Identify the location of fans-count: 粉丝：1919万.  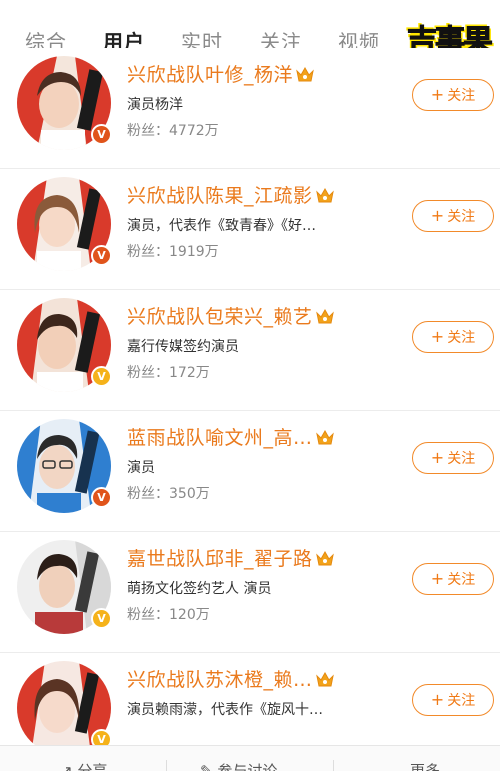
(173, 252).